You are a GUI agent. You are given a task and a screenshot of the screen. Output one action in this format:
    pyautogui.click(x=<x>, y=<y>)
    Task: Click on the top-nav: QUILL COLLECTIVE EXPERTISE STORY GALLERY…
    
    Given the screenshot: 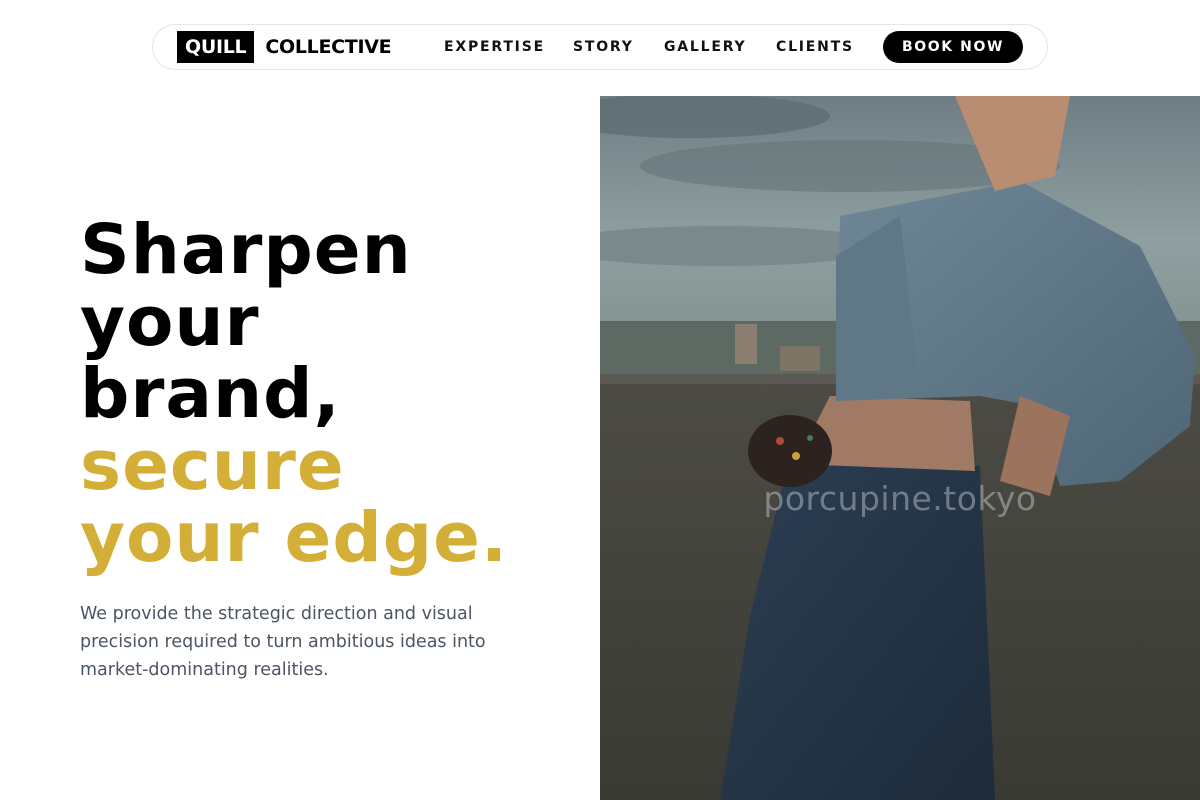 What is the action you would take?
    pyautogui.click(x=600, y=47)
    